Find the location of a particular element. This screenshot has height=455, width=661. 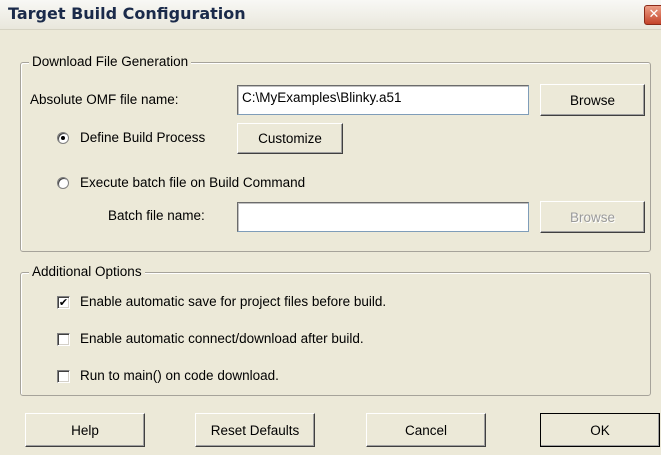

execute-batch-radio is located at coordinates (63, 183).